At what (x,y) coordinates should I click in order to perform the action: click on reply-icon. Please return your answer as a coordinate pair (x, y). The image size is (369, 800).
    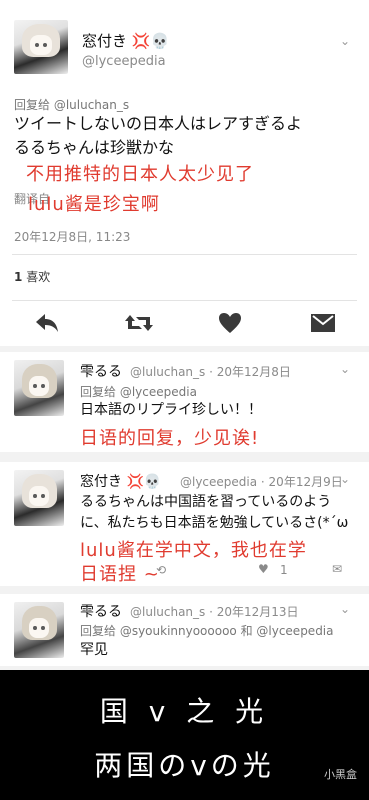
    Looking at the image, I should click on (47, 323).